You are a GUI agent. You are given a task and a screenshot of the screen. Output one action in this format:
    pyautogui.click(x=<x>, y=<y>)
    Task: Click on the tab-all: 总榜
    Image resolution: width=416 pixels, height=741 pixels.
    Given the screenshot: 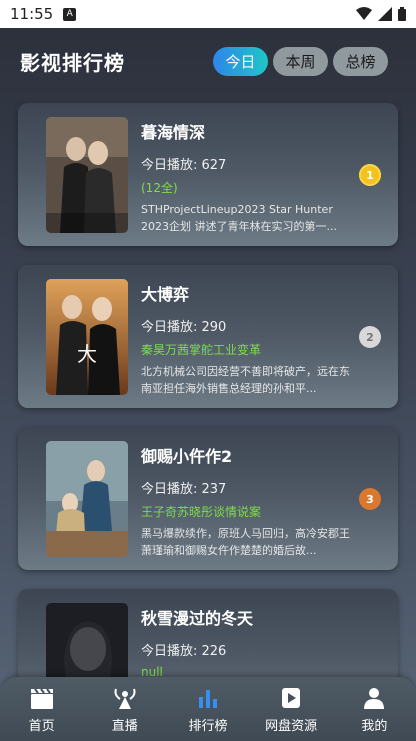 What is the action you would take?
    pyautogui.click(x=360, y=61)
    